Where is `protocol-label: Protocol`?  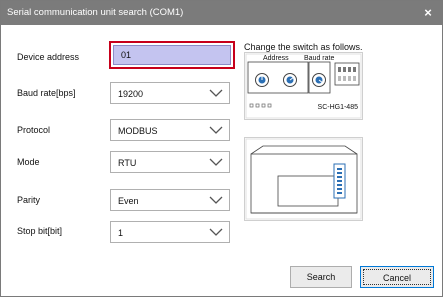 protocol-label: Protocol is located at coordinates (34, 130).